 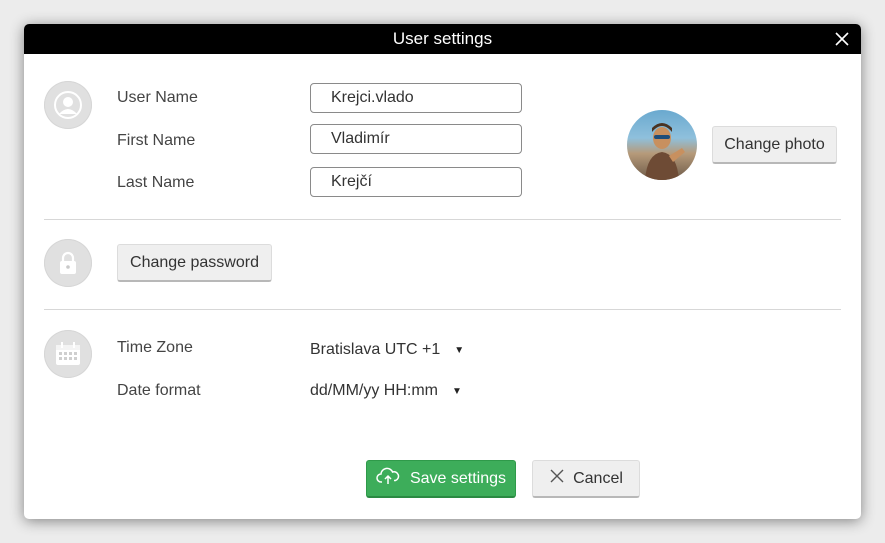 What do you see at coordinates (374, 390) in the screenshot?
I see `date-format-value: dd/MM/yy HH:mm` at bounding box center [374, 390].